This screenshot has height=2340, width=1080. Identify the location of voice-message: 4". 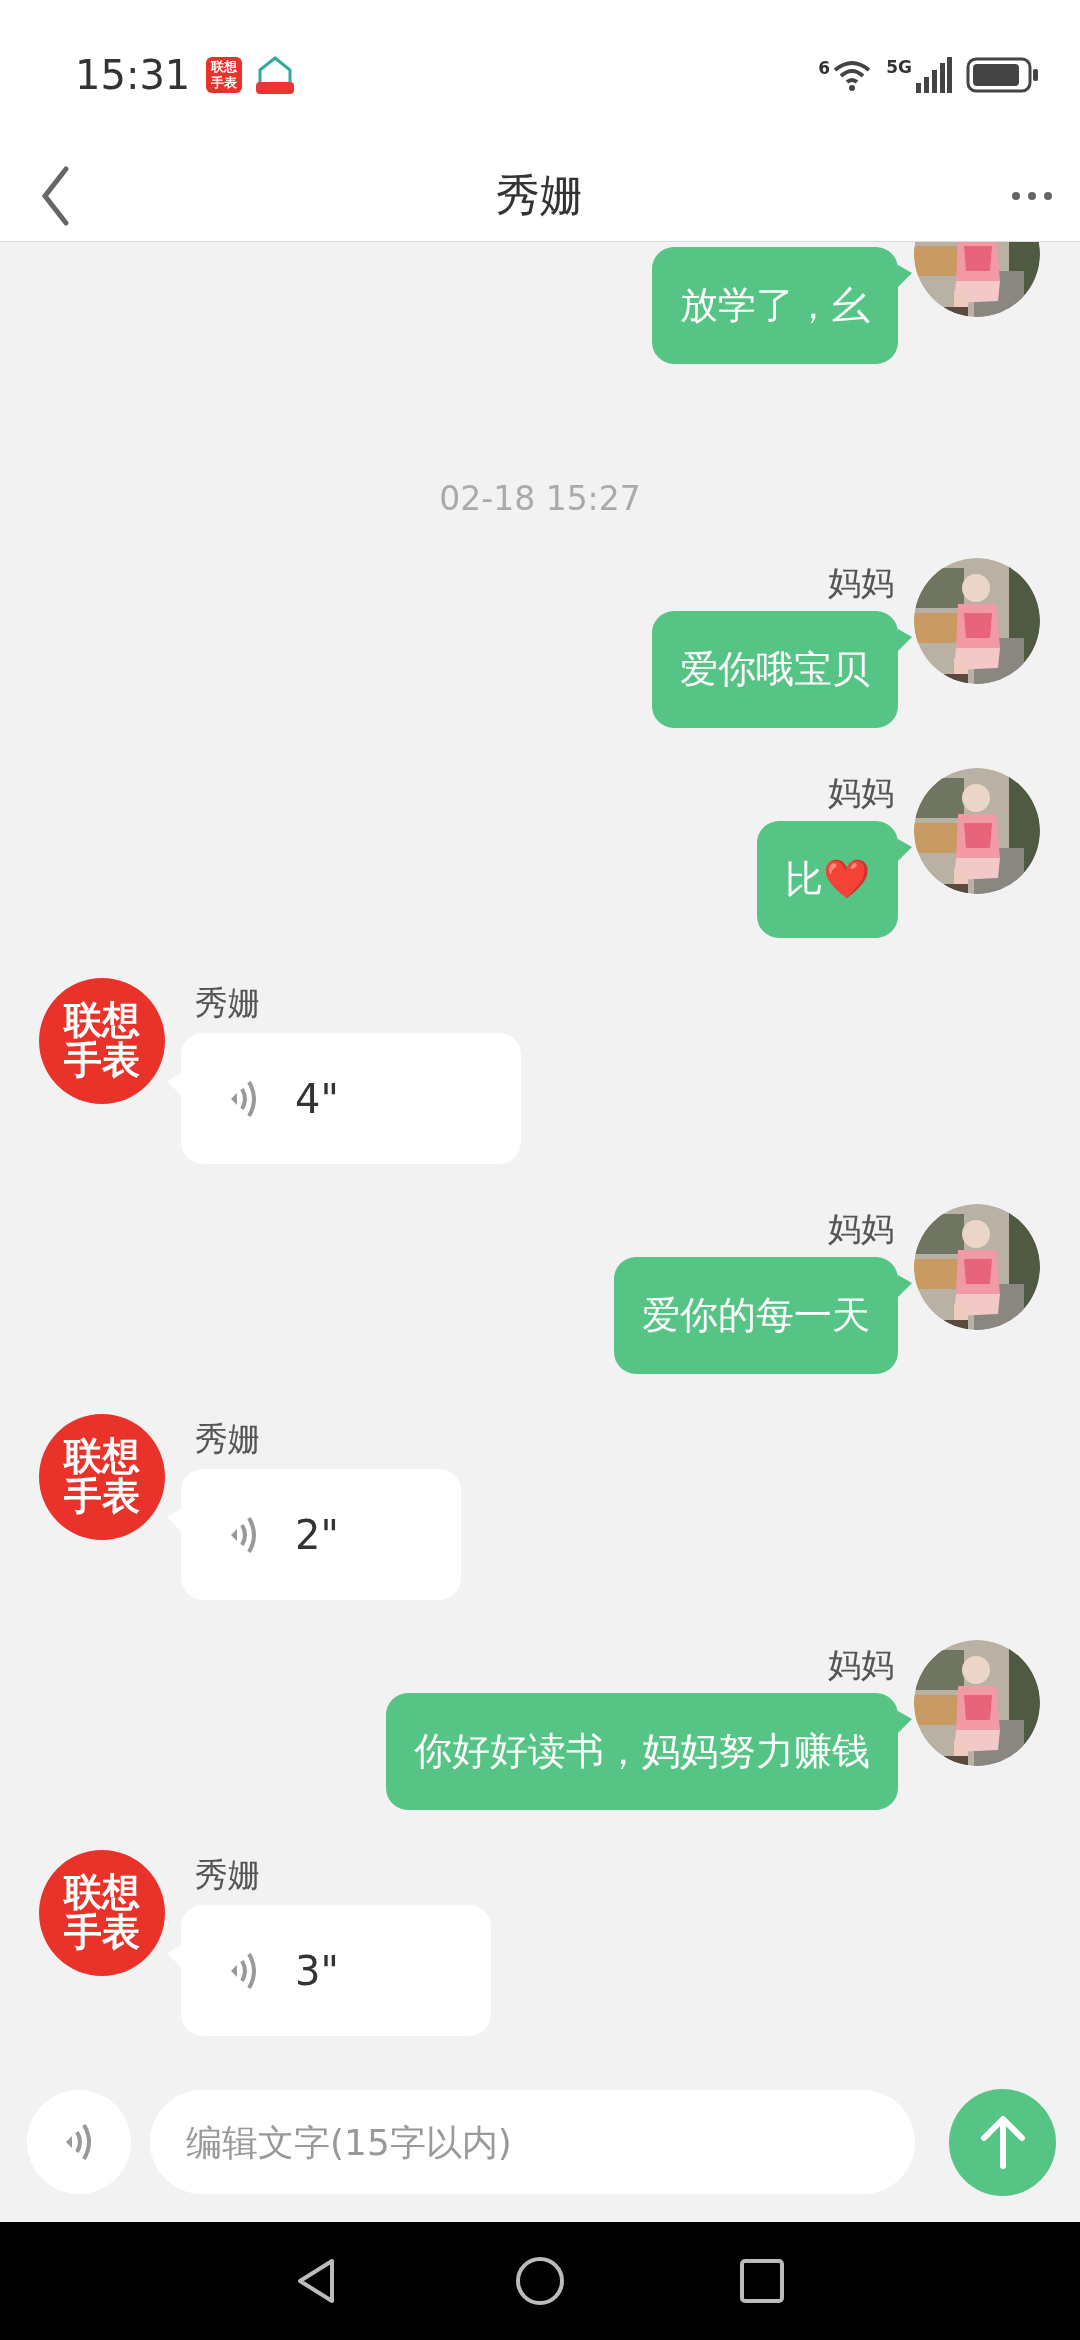
(344, 1098).